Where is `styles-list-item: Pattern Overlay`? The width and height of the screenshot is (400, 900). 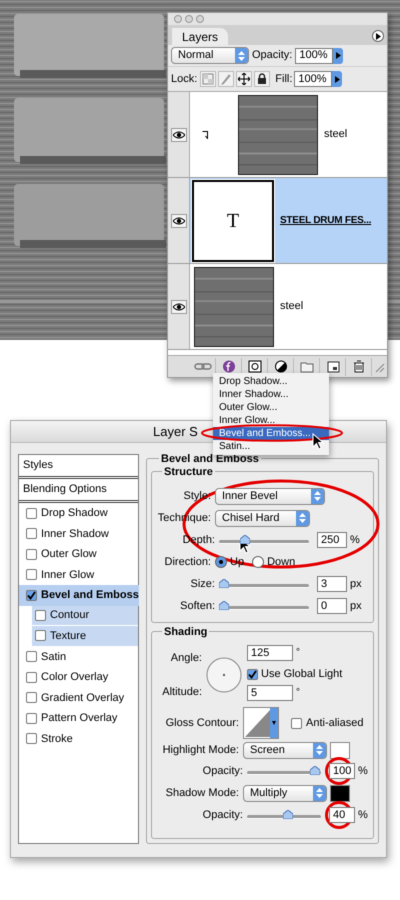
styles-list-item: Pattern Overlay is located at coordinates (78, 718).